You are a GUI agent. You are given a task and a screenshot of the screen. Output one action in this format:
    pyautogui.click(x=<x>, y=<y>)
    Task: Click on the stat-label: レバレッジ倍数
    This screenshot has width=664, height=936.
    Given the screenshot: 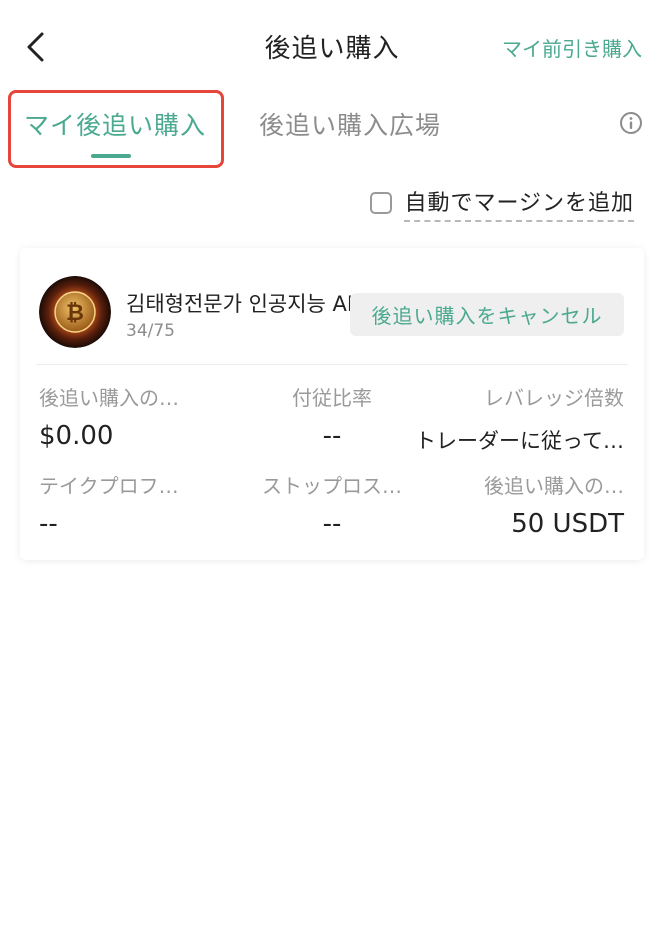 What is the action you would take?
    pyautogui.click(x=554, y=398)
    